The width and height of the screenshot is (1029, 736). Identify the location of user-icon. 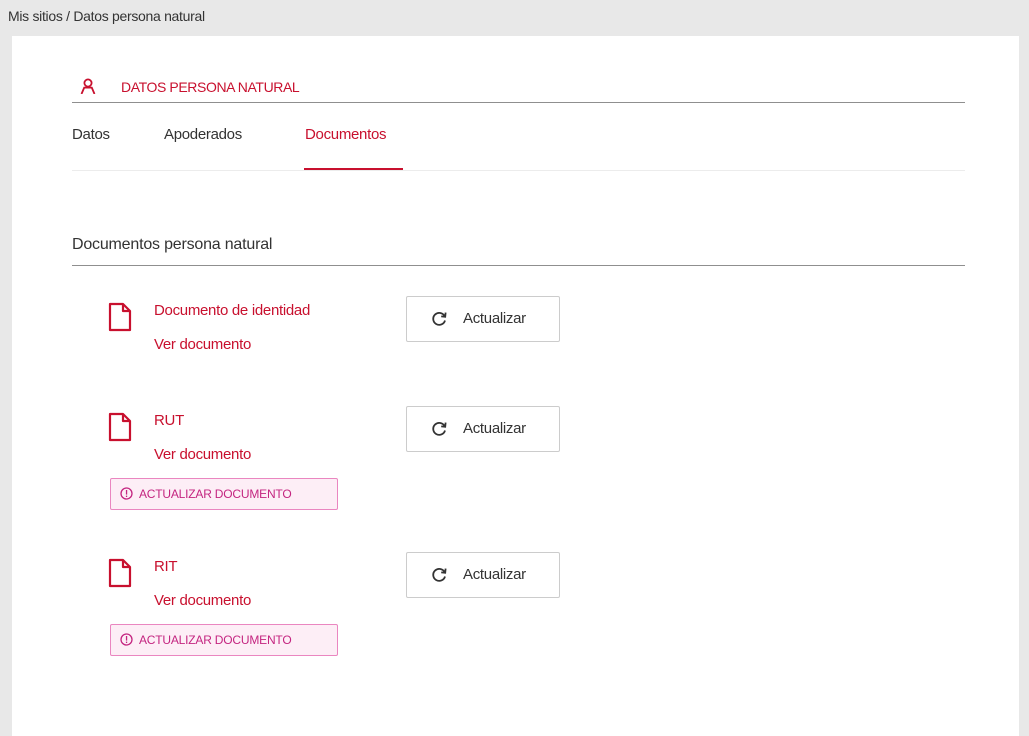
(88, 86).